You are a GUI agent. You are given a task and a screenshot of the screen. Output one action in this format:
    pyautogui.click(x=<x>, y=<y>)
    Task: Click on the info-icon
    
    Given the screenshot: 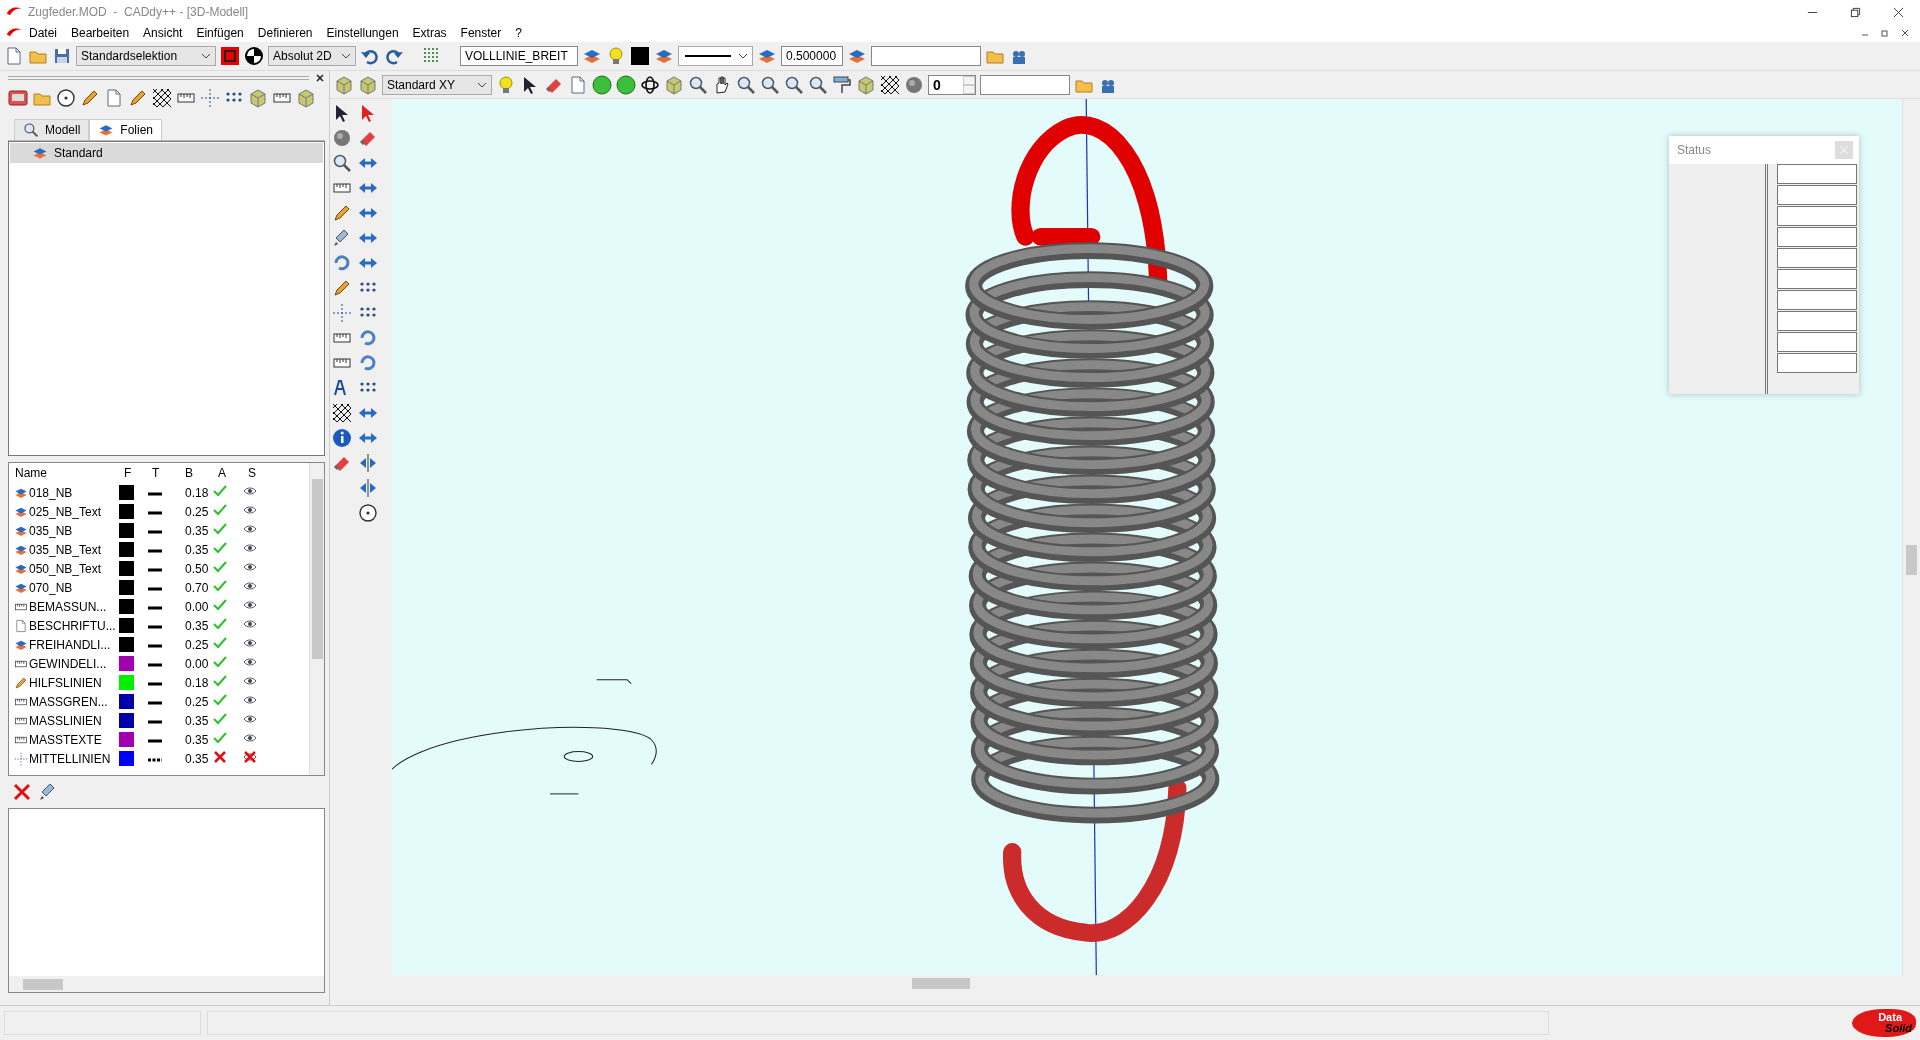 What is the action you would take?
    pyautogui.click(x=342, y=438)
    